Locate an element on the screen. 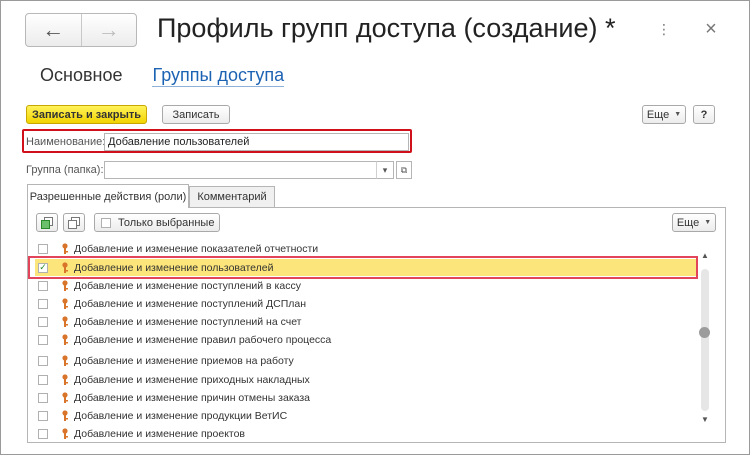 Image resolution: width=750 pixels, height=455 pixels. close-icon: × is located at coordinates (711, 28).